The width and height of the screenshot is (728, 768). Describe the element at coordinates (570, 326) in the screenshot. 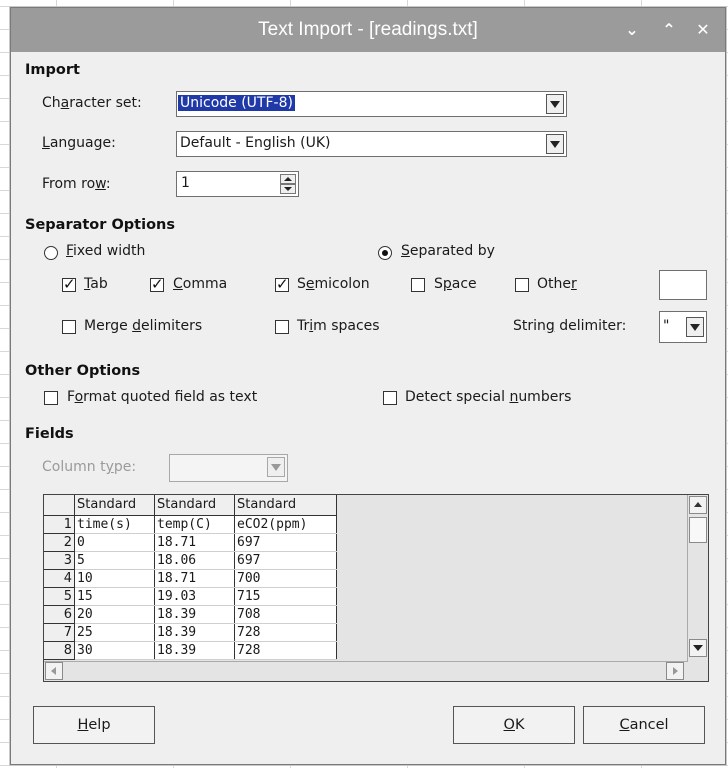

I see `string-delimiter-label: String delimiter:` at that location.